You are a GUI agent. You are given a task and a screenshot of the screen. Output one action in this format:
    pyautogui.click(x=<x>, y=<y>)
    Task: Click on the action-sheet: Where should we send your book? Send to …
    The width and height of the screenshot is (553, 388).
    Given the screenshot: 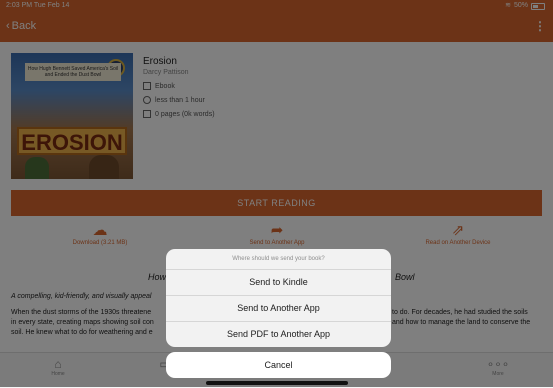 What is the action you would take?
    pyautogui.click(x=278, y=298)
    